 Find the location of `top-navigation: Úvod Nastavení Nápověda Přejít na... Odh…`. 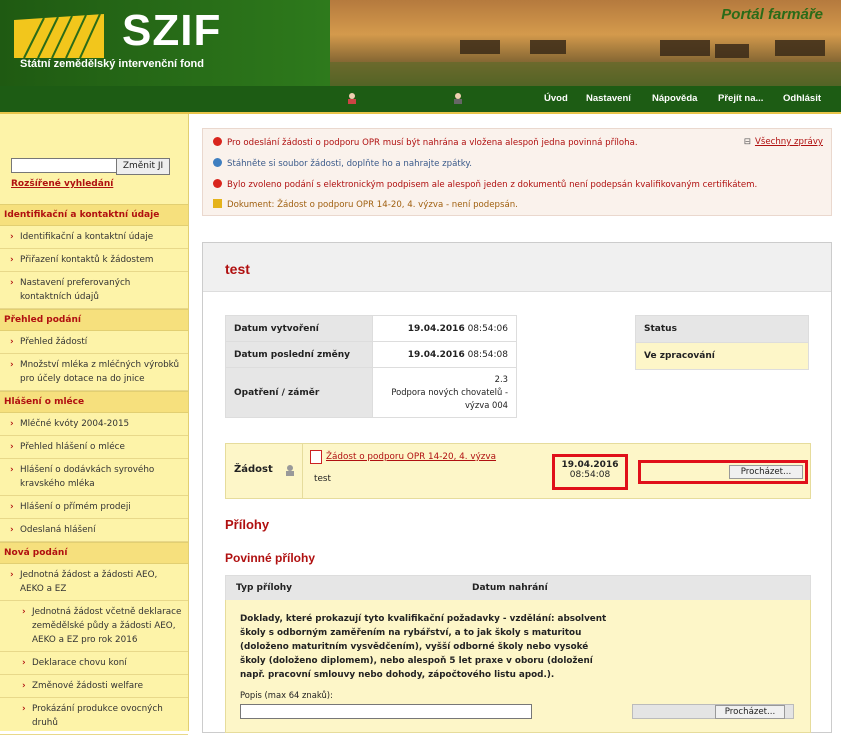

top-navigation: Úvod Nastavení Nápověda Přejít na... Odh… is located at coordinates (420, 100).